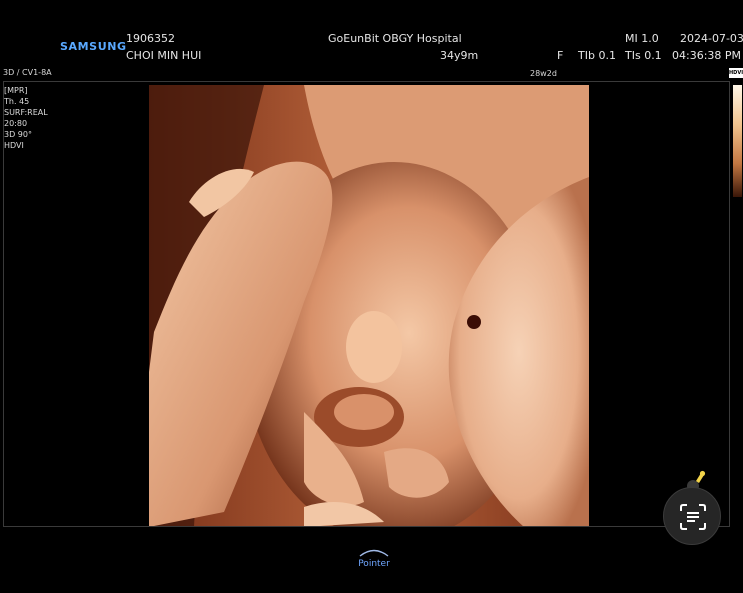 The height and width of the screenshot is (593, 743). What do you see at coordinates (93, 46) in the screenshot?
I see `brand-logo: SAMSUNG` at bounding box center [93, 46].